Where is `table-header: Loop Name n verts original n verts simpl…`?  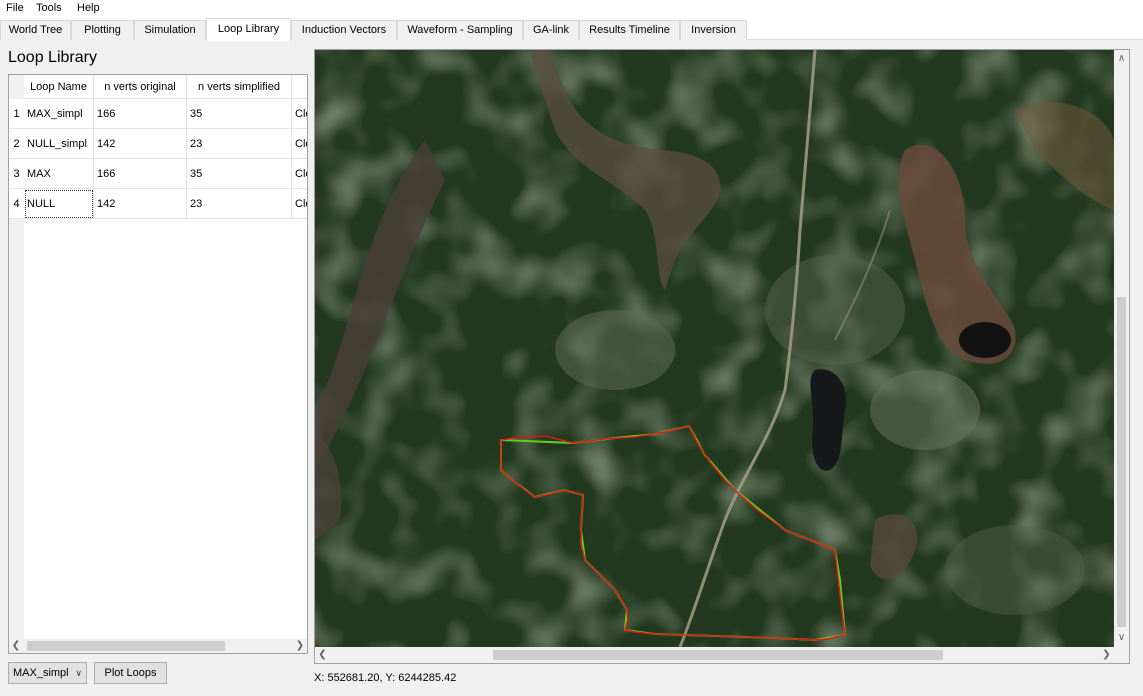 table-header: Loop Name n verts original n verts simpl… is located at coordinates (165, 87).